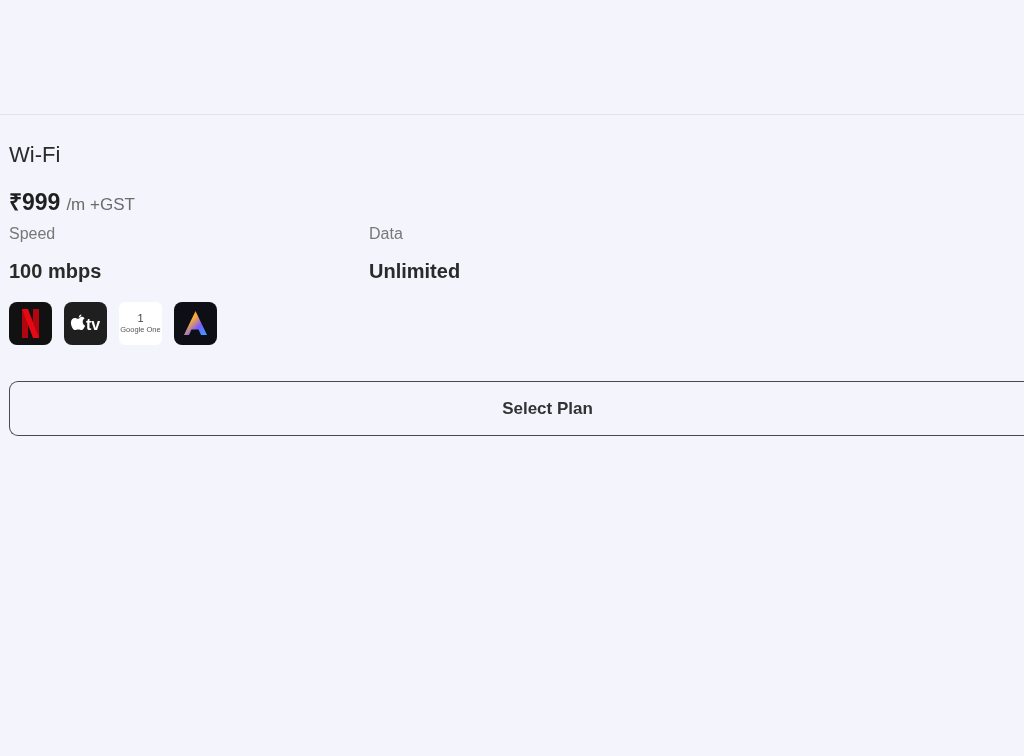 This screenshot has height=756, width=1024. What do you see at coordinates (35, 202) in the screenshot?
I see `plan-price: ₹999` at bounding box center [35, 202].